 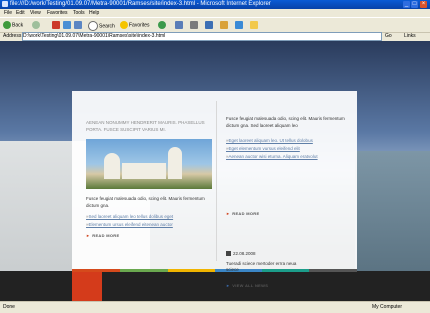 What do you see at coordinates (112, 166) in the screenshot?
I see `church-tower-left` at bounding box center [112, 166].